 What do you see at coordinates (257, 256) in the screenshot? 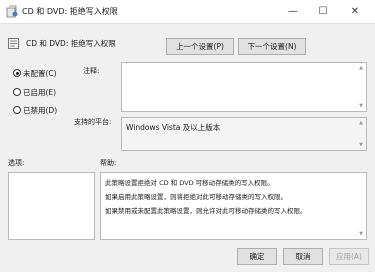
I see `ok-button: 确定` at bounding box center [257, 256].